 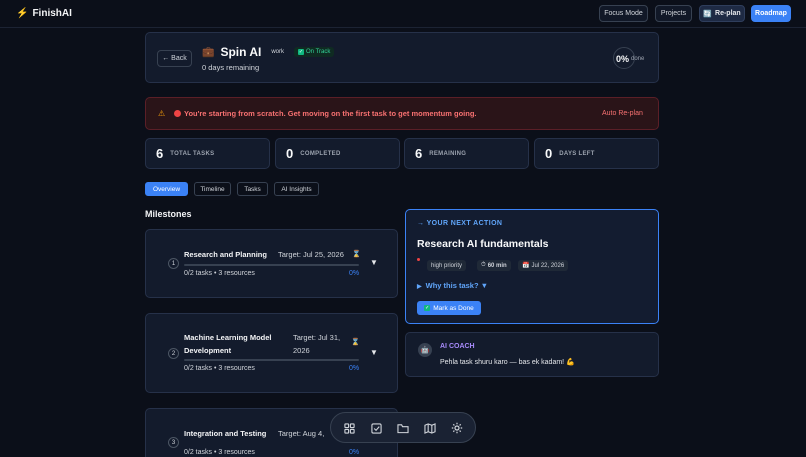 I want to click on date-label: Jul 22, 2026, so click(x=548, y=265).